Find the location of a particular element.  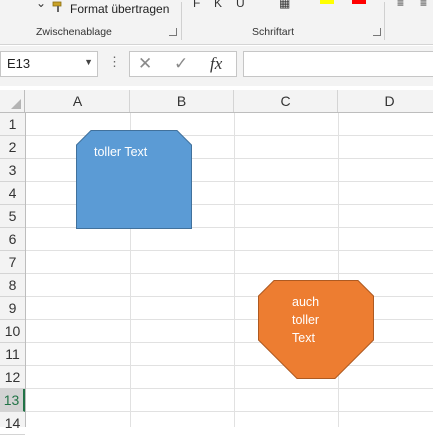

format-painter-button: Format übertragen is located at coordinates (110, 8).